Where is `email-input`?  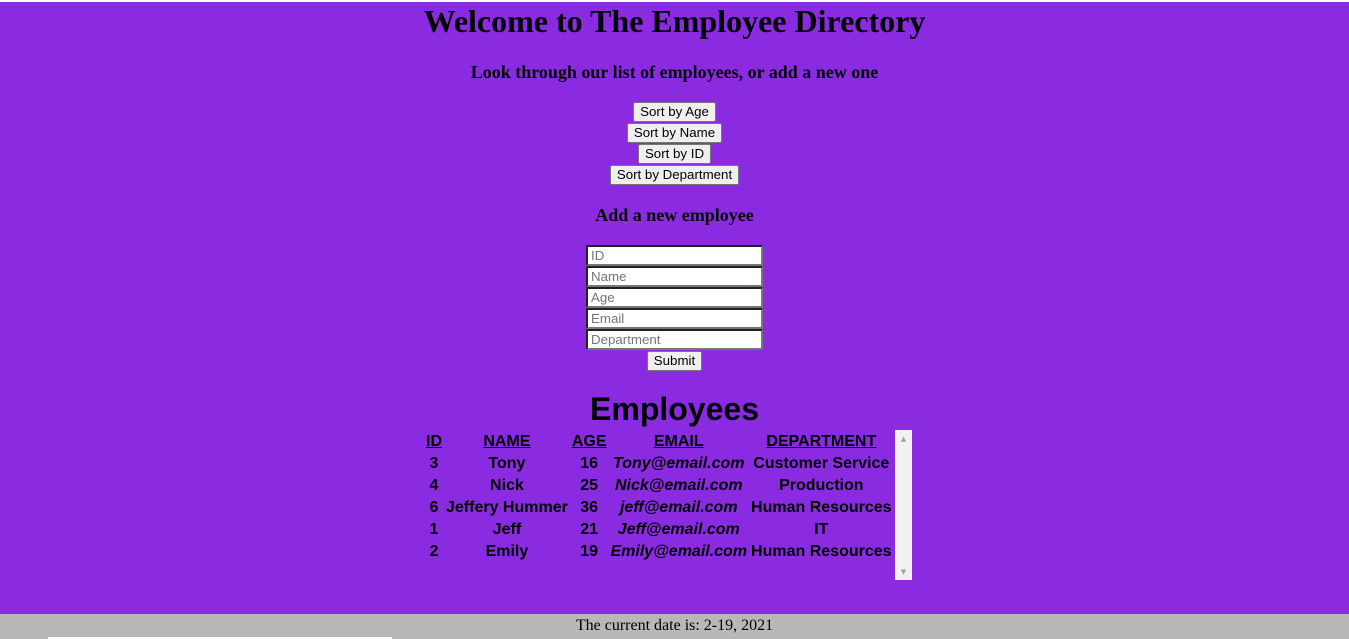
email-input is located at coordinates (674, 318).